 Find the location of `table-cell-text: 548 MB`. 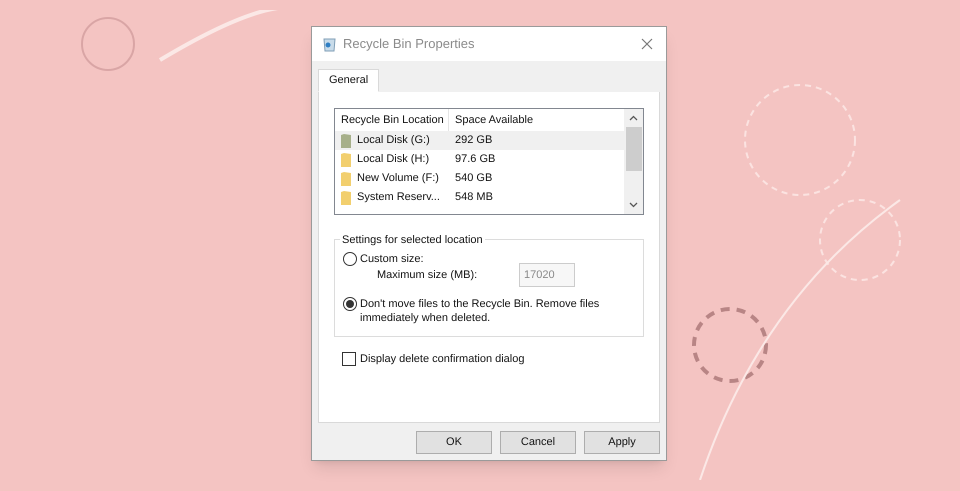

table-cell-text: 548 MB is located at coordinates (473, 198).